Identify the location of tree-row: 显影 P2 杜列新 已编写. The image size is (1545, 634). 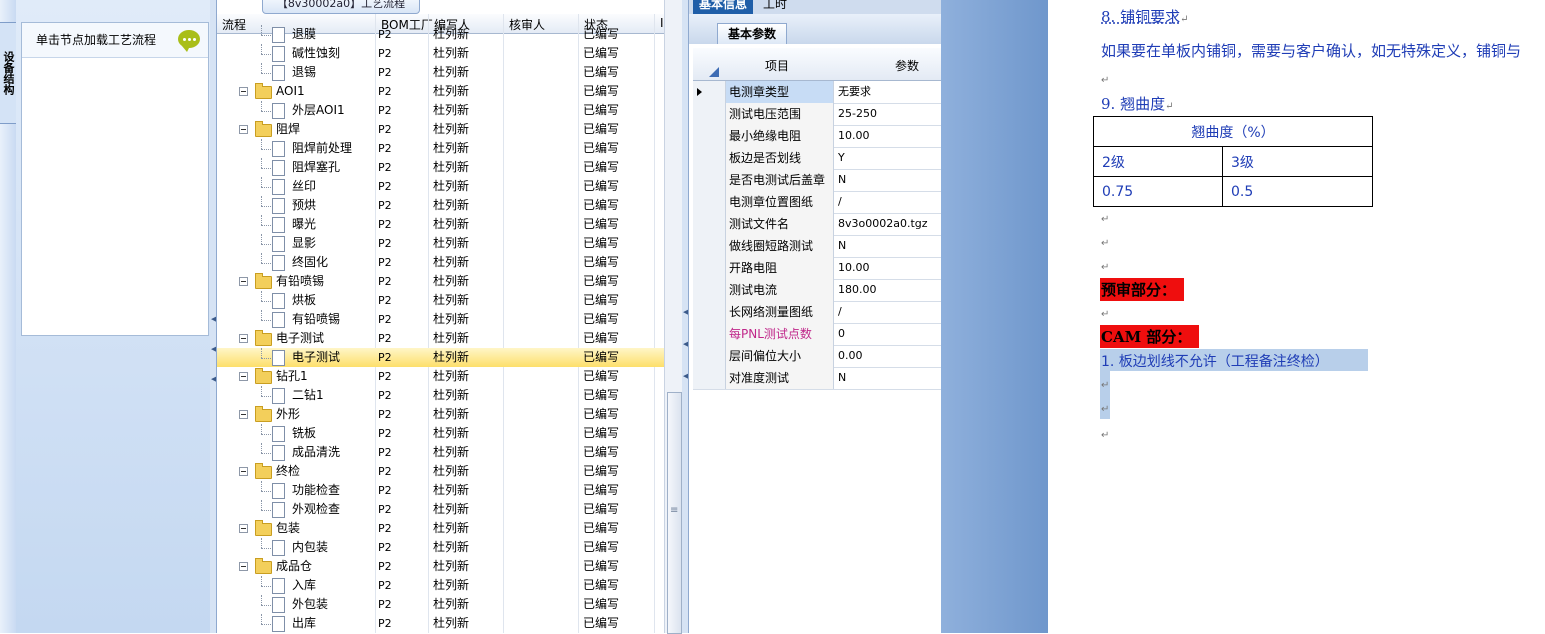
(441, 243).